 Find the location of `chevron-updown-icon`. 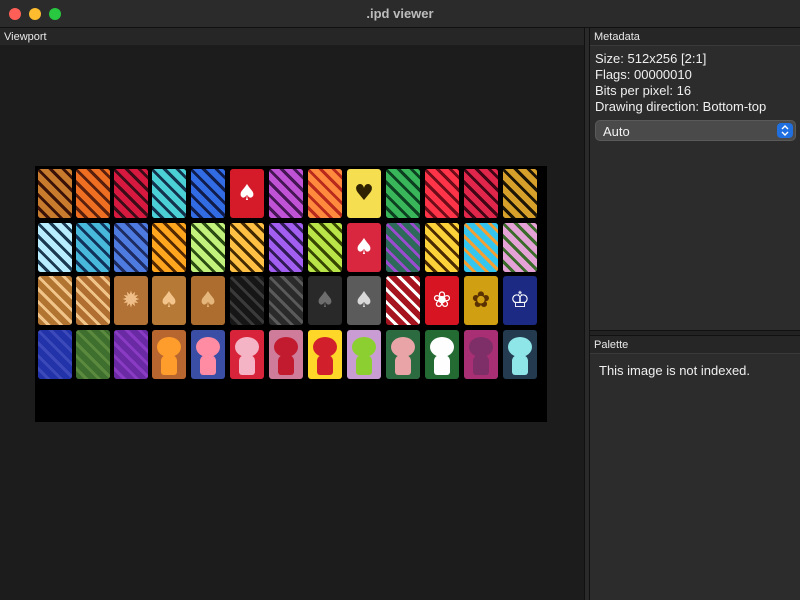

chevron-updown-icon is located at coordinates (785, 130).